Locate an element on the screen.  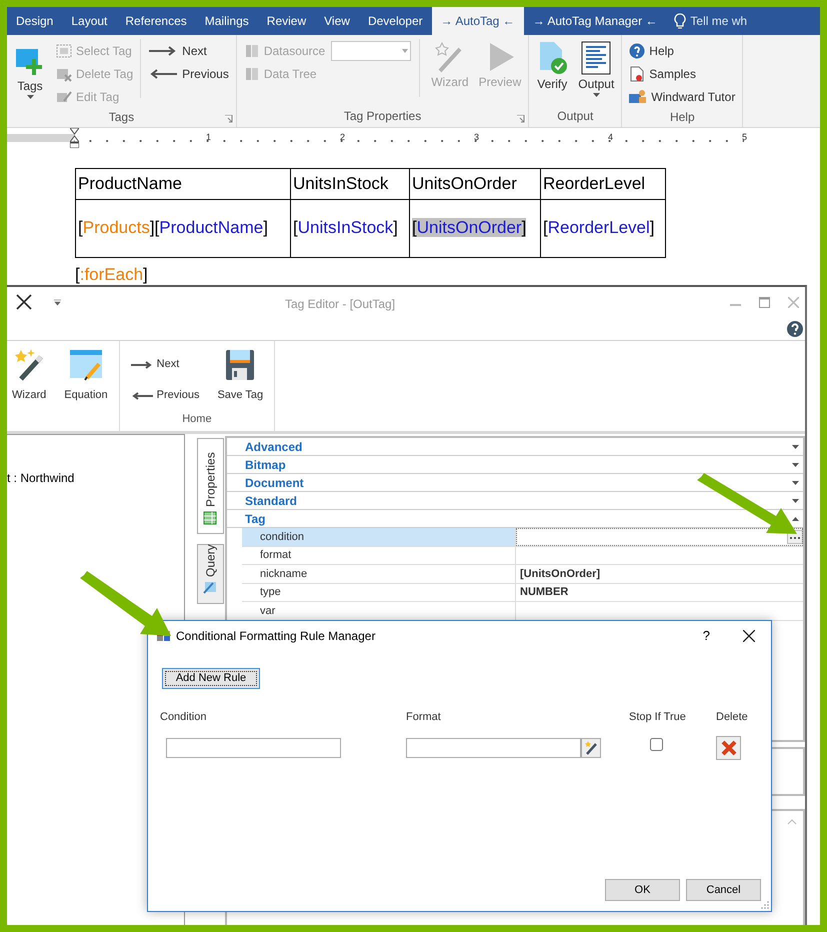
ribbon-button: Next is located at coordinates (177, 50).